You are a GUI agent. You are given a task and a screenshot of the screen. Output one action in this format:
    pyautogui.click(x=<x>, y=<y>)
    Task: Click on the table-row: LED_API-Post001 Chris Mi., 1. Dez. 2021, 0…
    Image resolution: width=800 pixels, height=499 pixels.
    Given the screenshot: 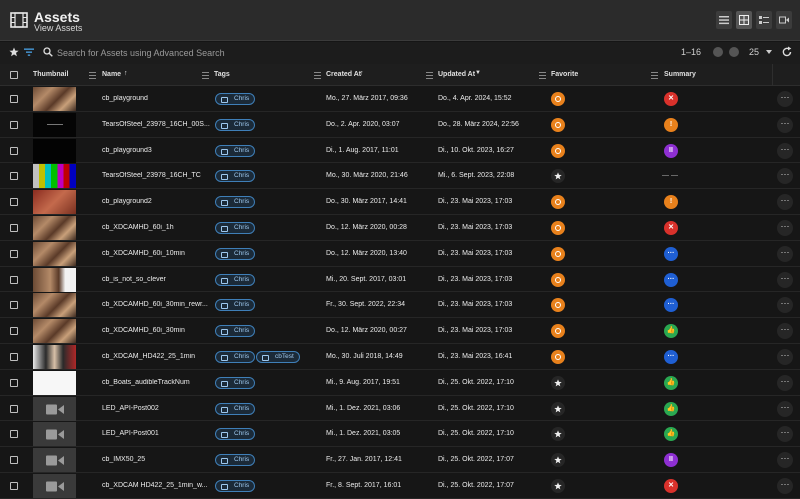 What is the action you would take?
    pyautogui.click(x=400, y=434)
    